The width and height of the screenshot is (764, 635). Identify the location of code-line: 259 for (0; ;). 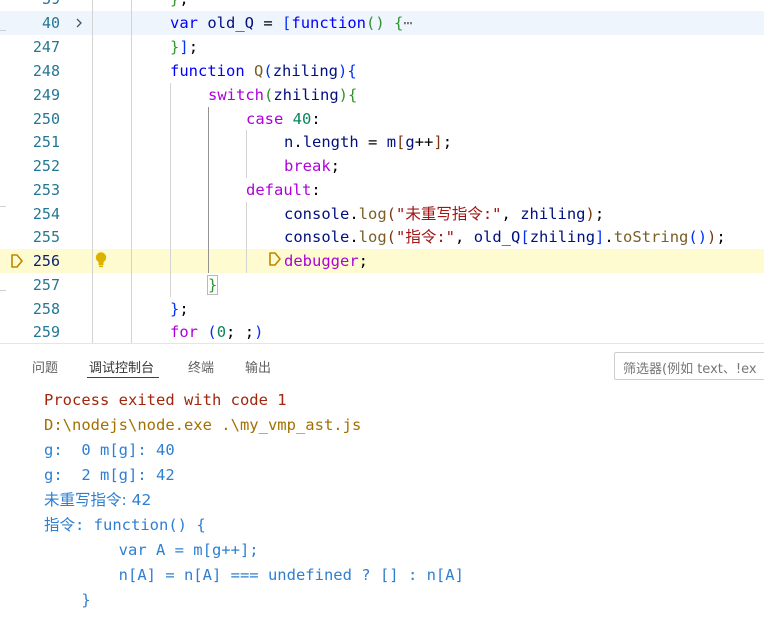
(382, 331).